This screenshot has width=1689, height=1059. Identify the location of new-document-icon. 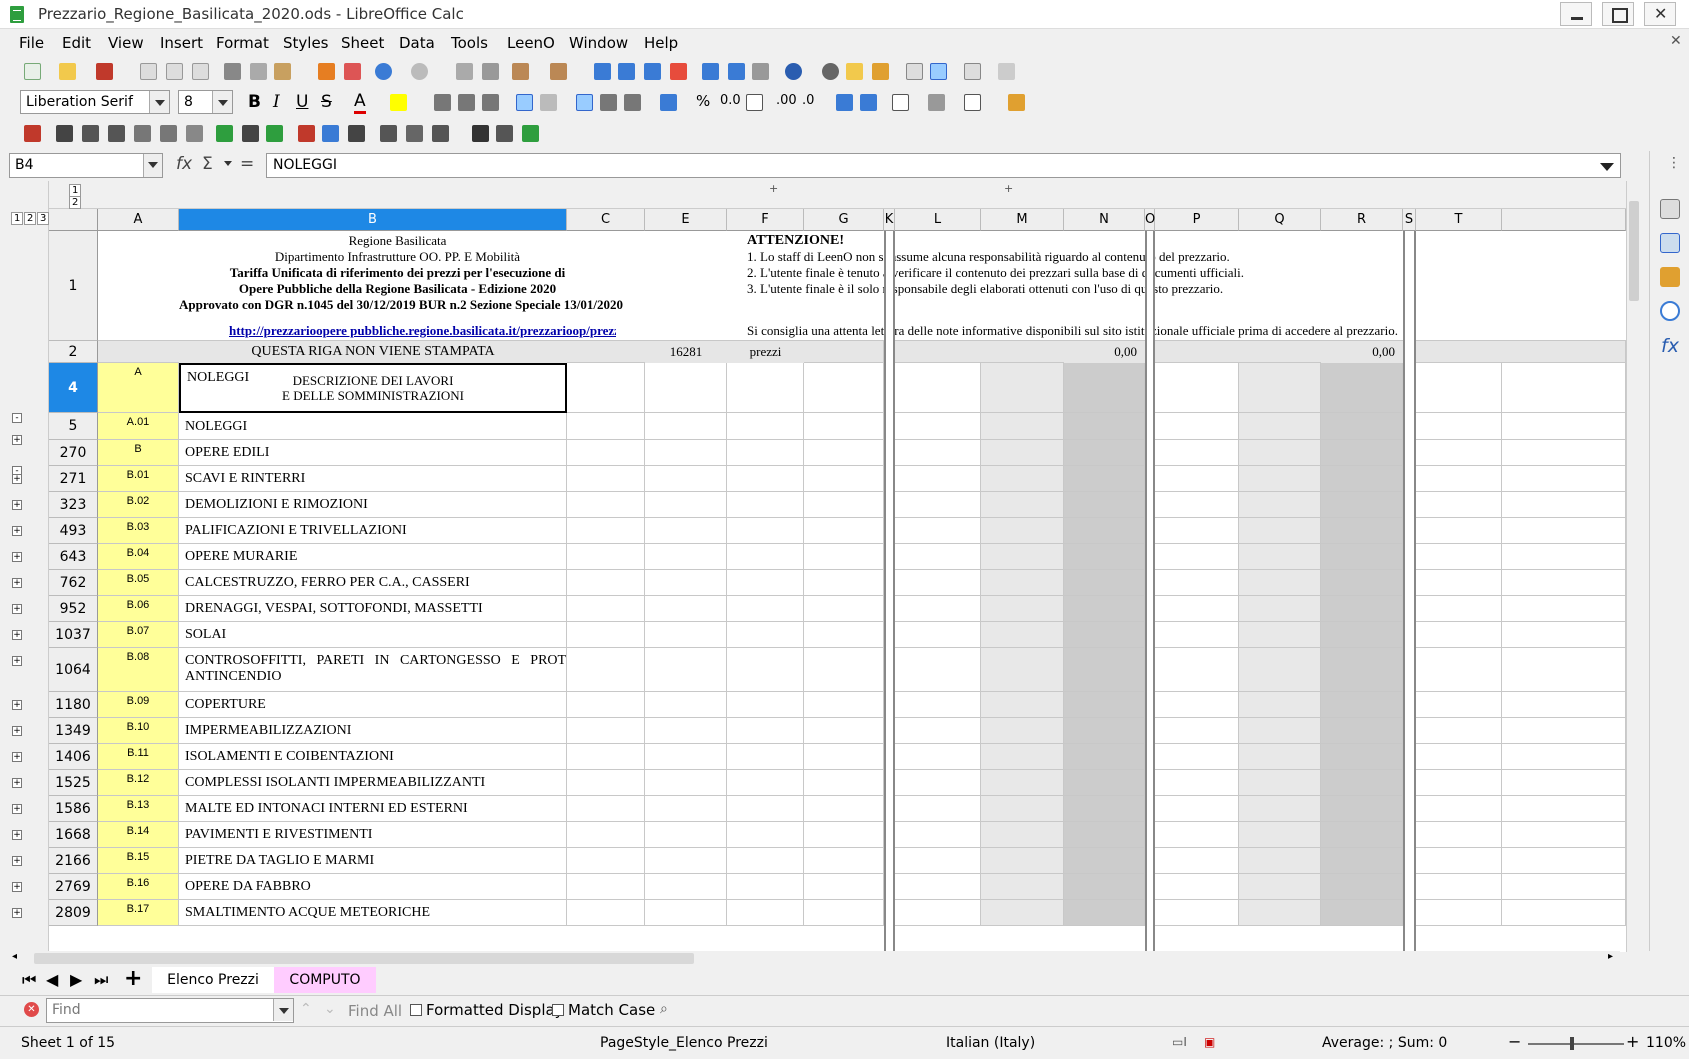
(32, 71).